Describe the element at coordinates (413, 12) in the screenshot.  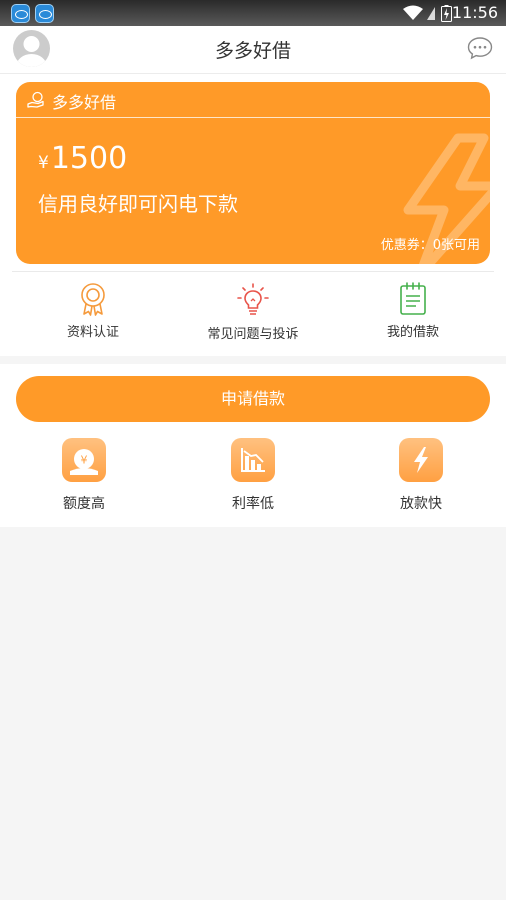
I see `wifi-icon` at that location.